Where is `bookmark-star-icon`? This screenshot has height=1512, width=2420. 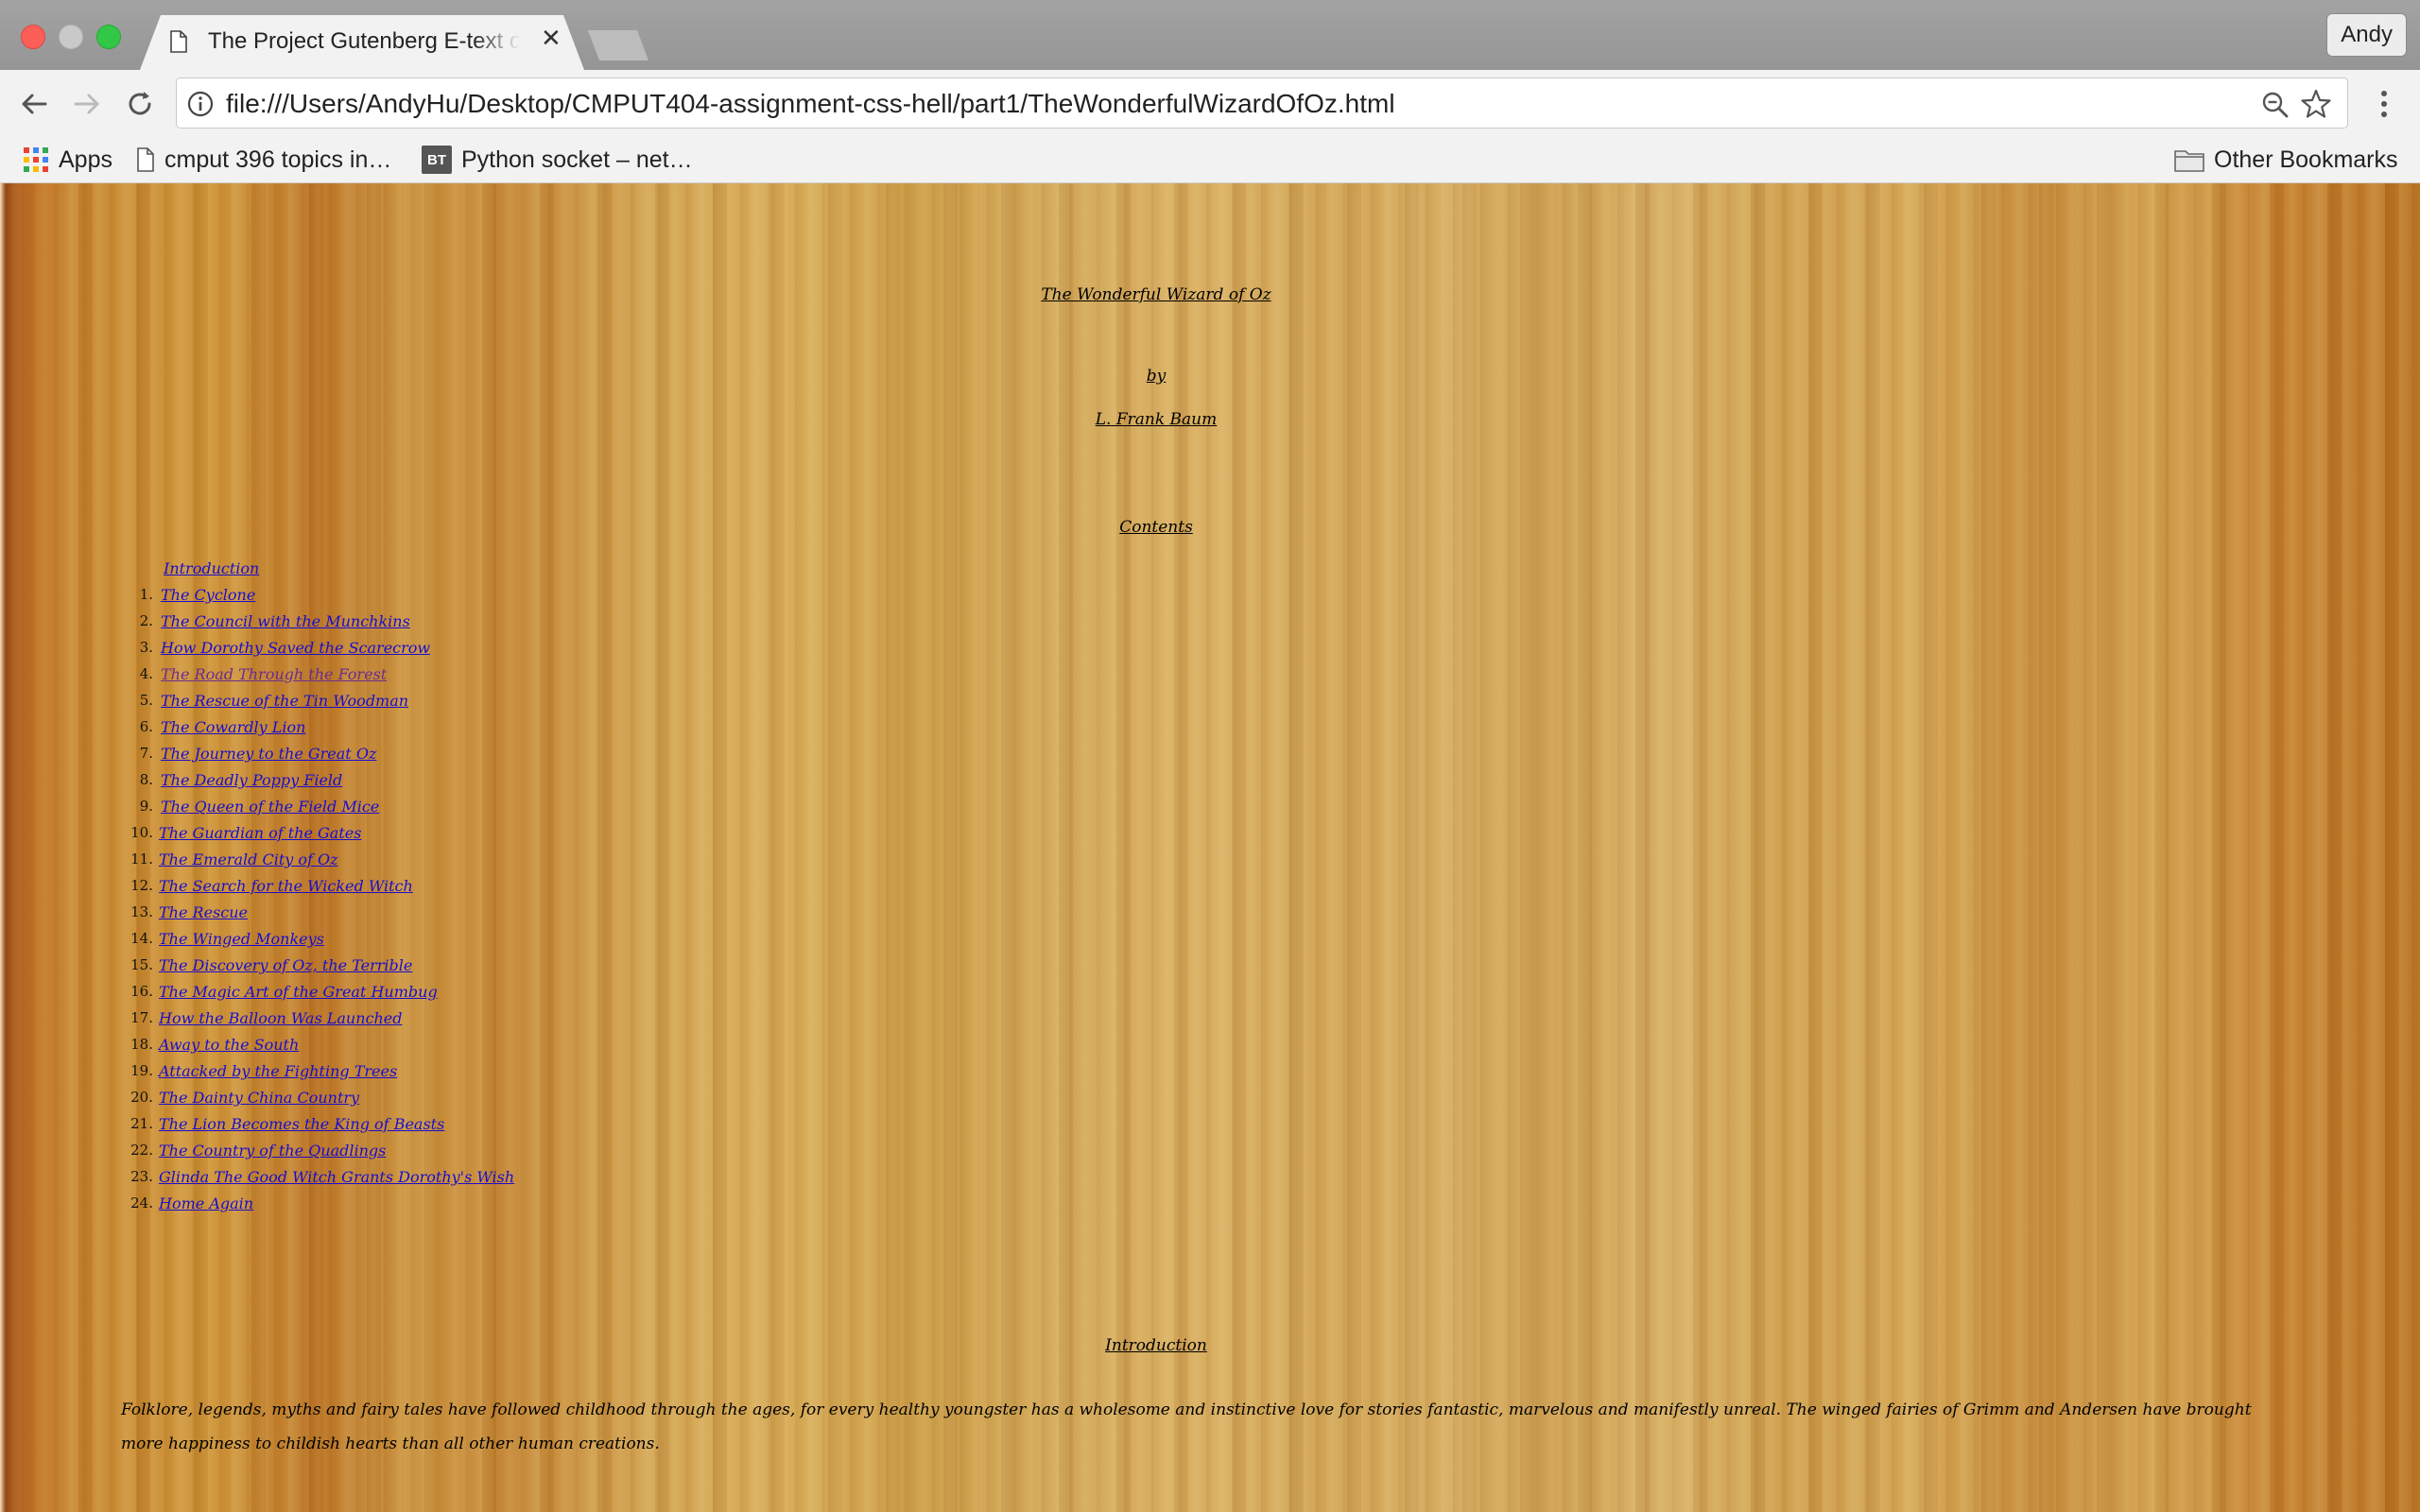 bookmark-star-icon is located at coordinates (2316, 104).